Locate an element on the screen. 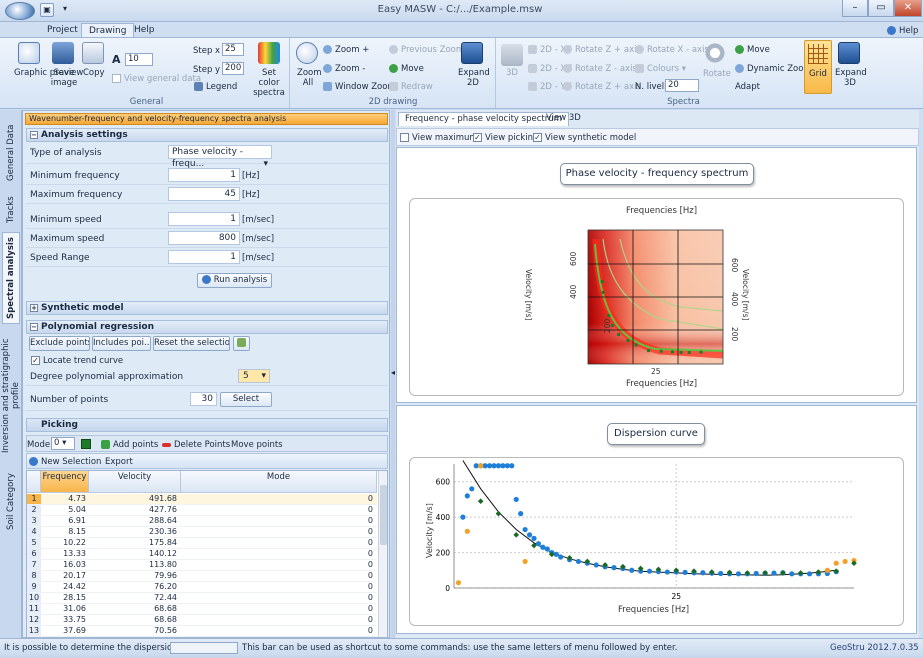 The width and height of the screenshot is (923, 658). cell-frequency: 5.04 is located at coordinates (63, 510).